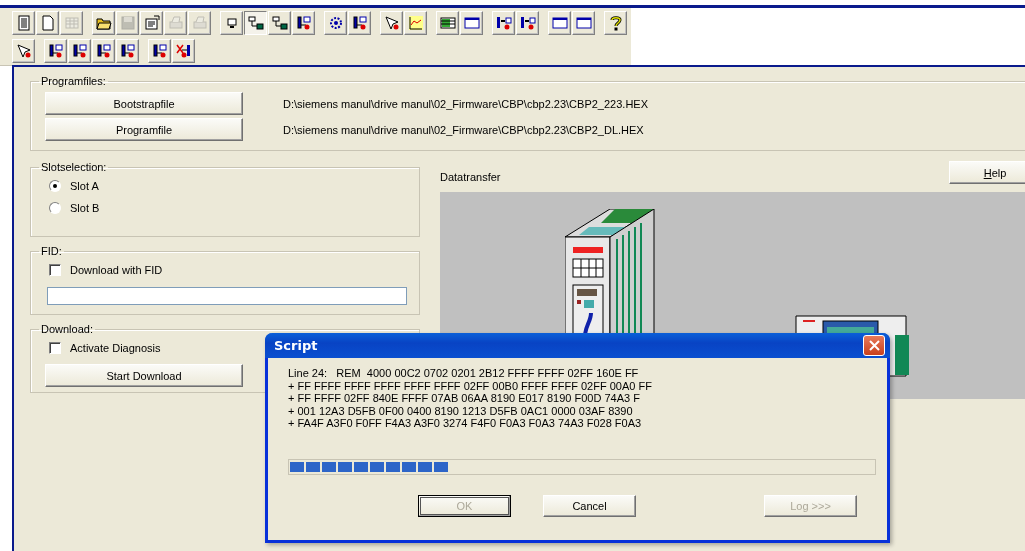  I want to click on dialog-title: Script, so click(296, 345).